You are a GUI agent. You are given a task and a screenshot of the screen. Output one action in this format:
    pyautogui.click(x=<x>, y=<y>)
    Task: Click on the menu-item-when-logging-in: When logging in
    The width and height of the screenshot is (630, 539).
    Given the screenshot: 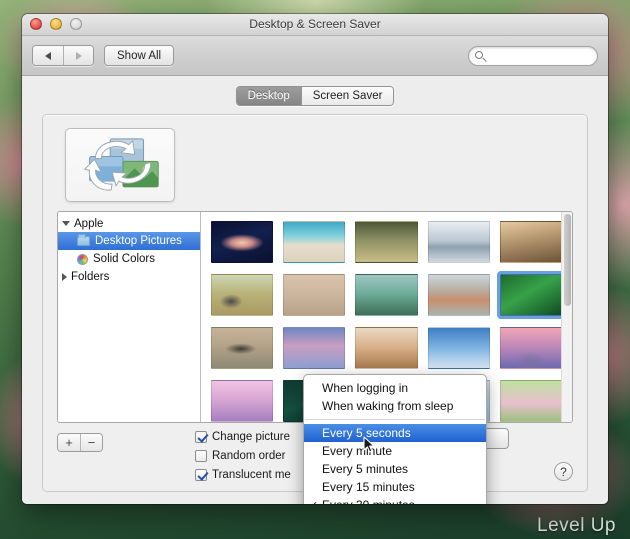 What is the action you would take?
    pyautogui.click(x=395, y=388)
    